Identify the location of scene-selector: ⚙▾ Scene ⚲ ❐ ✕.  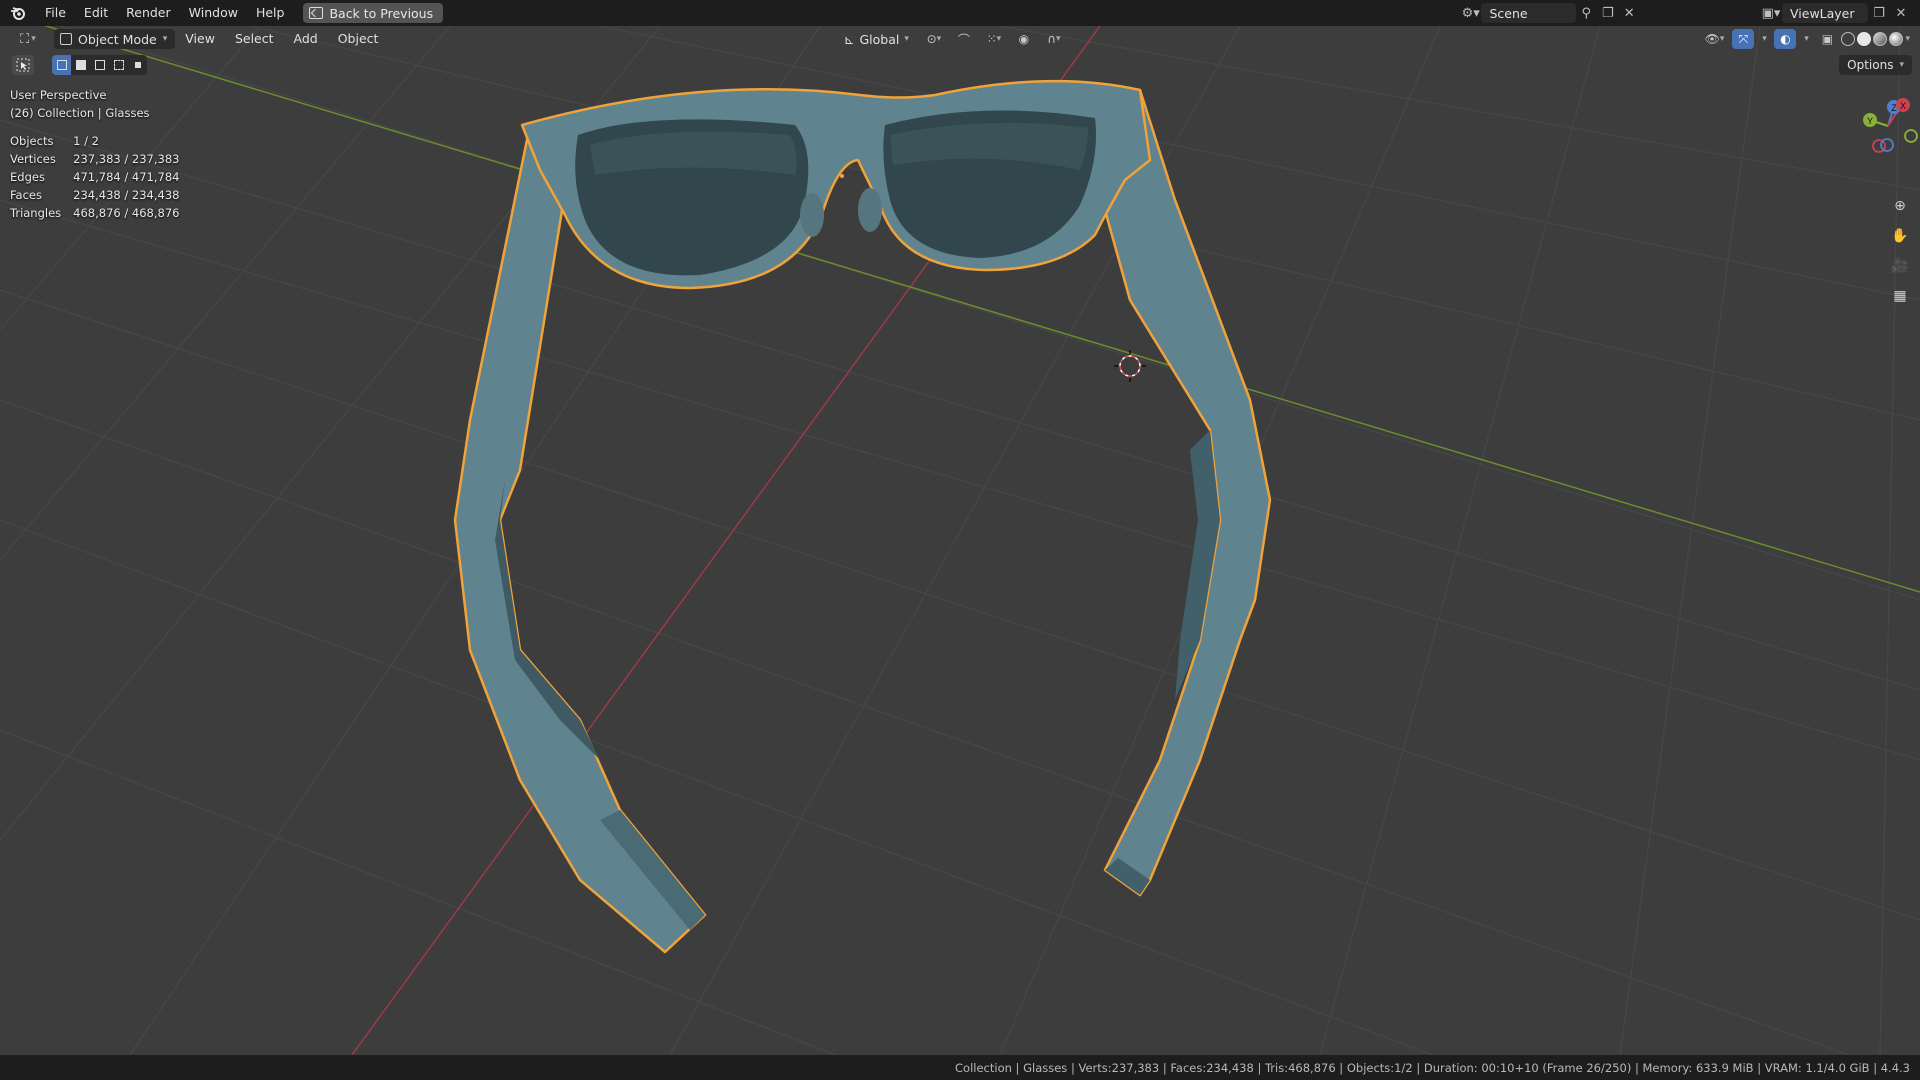
(1550, 13).